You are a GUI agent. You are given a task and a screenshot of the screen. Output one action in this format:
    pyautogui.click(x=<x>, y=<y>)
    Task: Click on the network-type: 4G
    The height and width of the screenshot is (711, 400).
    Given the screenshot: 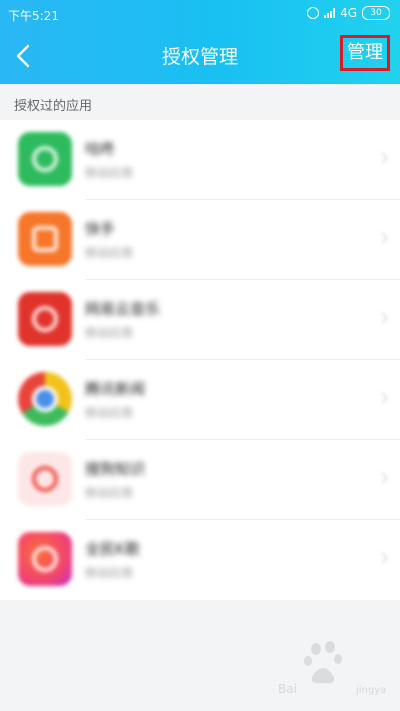 What is the action you would take?
    pyautogui.click(x=348, y=13)
    